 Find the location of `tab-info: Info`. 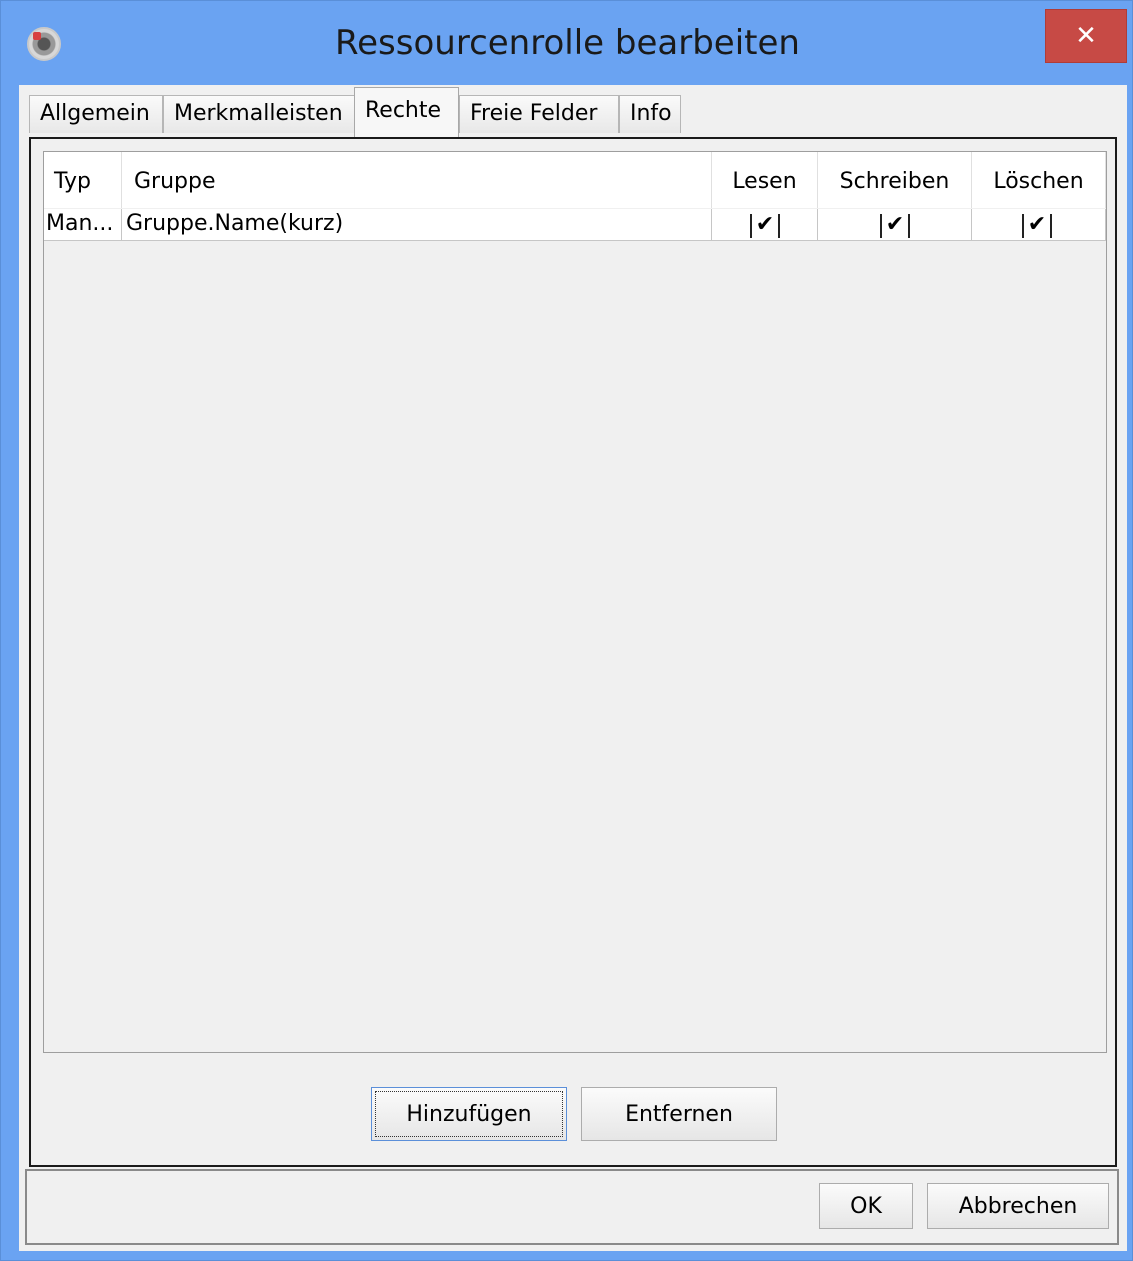

tab-info: Info is located at coordinates (650, 114).